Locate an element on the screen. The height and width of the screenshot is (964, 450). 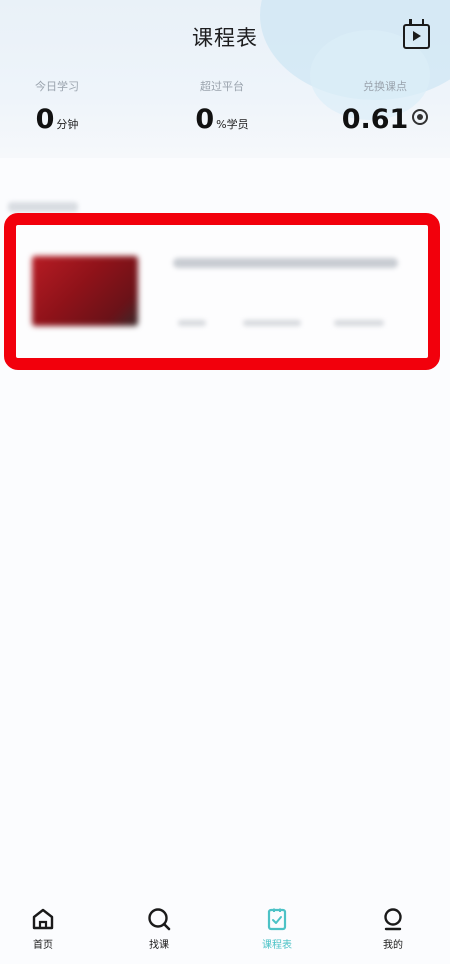
course-thumbnail is located at coordinates (85, 291).